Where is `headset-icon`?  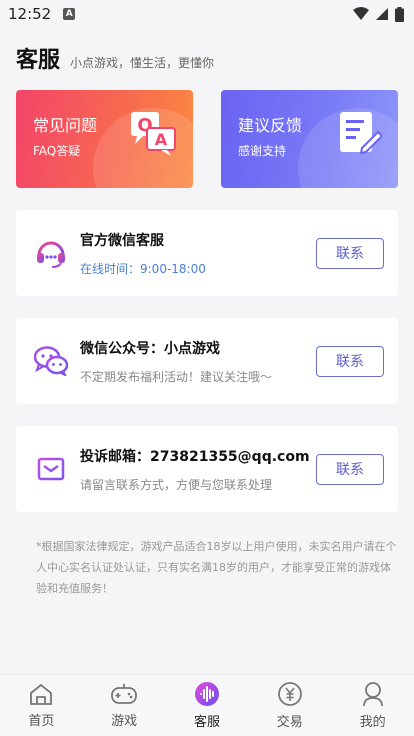 headset-icon is located at coordinates (51, 253).